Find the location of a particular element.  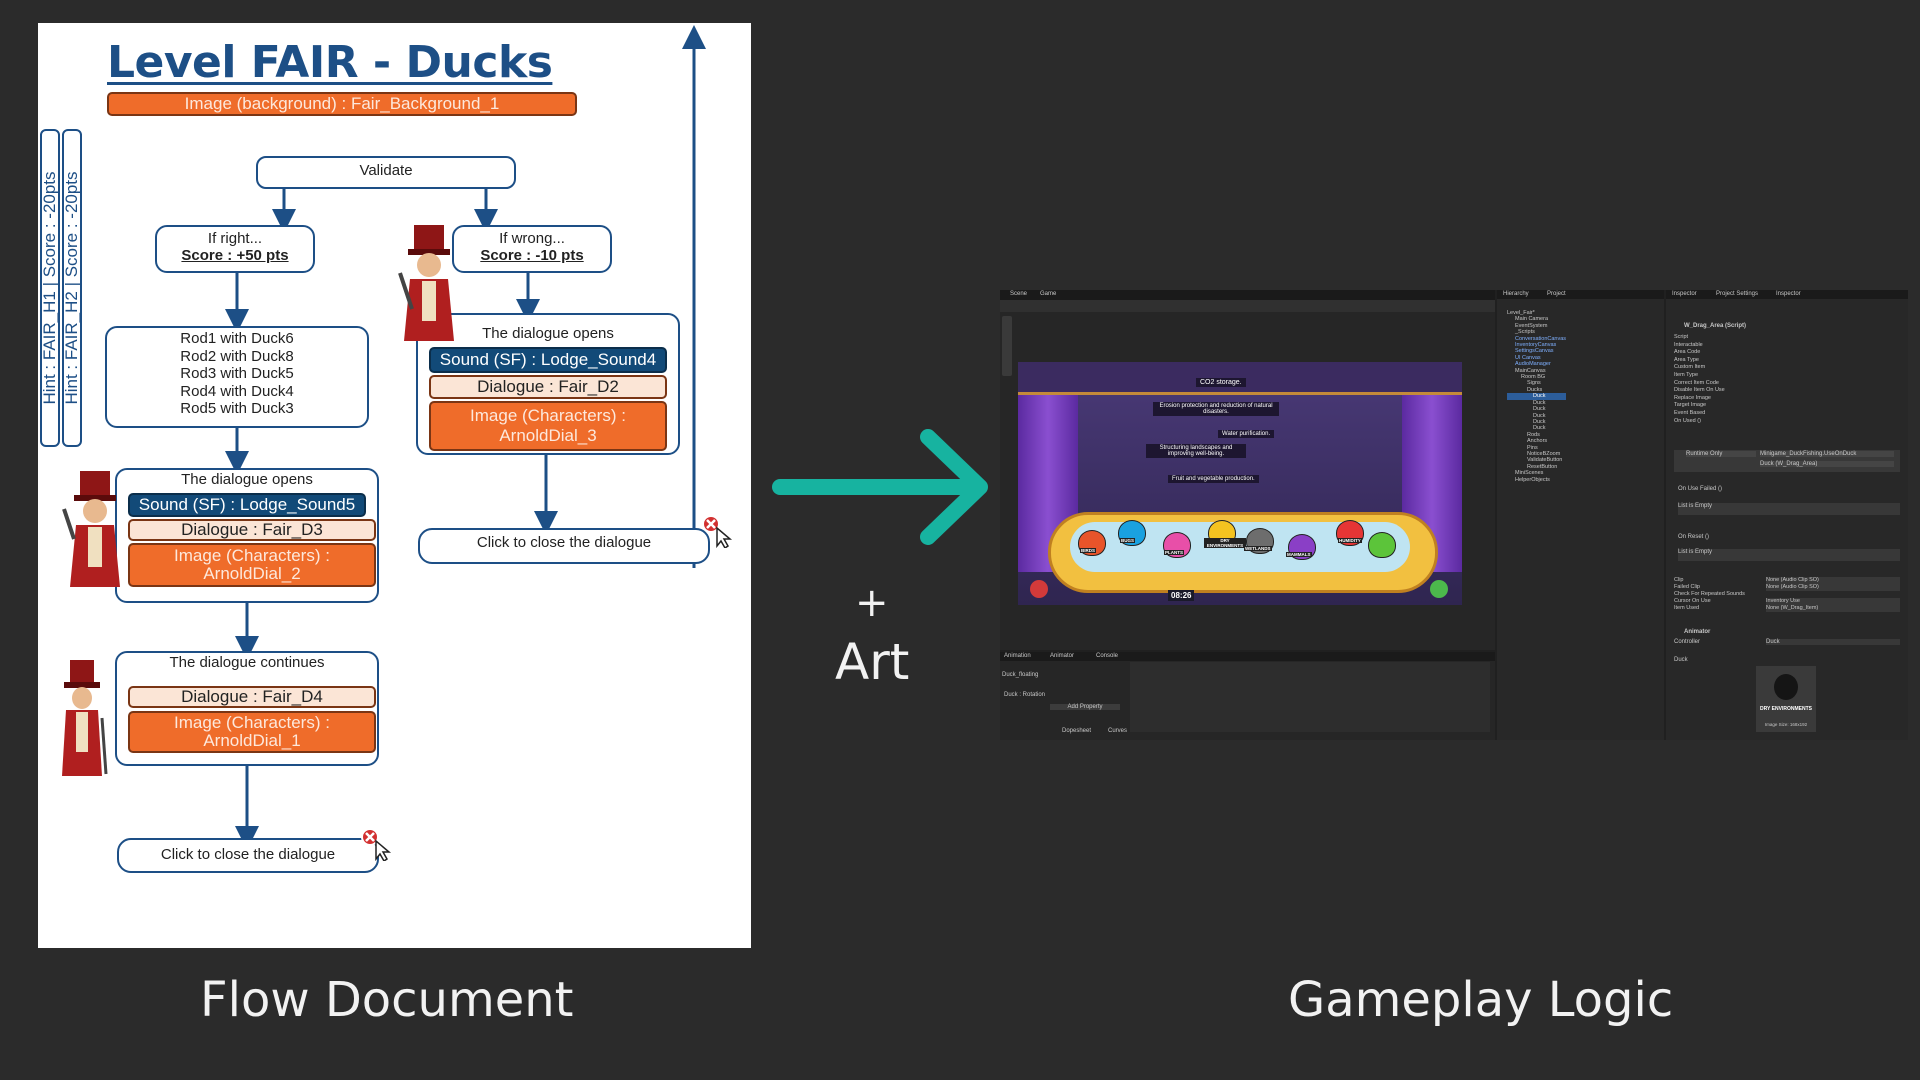

game-reject-button is located at coordinates (1039, 589).